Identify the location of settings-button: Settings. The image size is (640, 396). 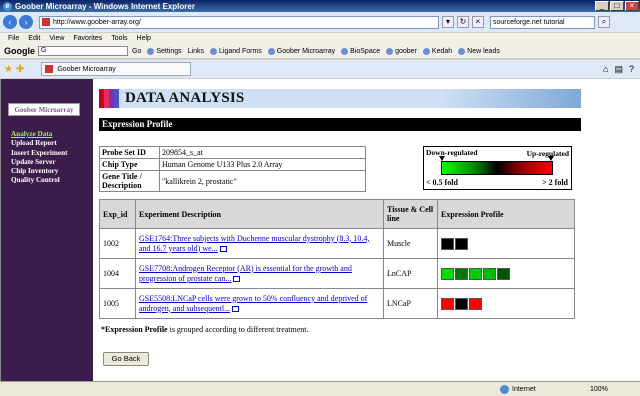
(164, 51).